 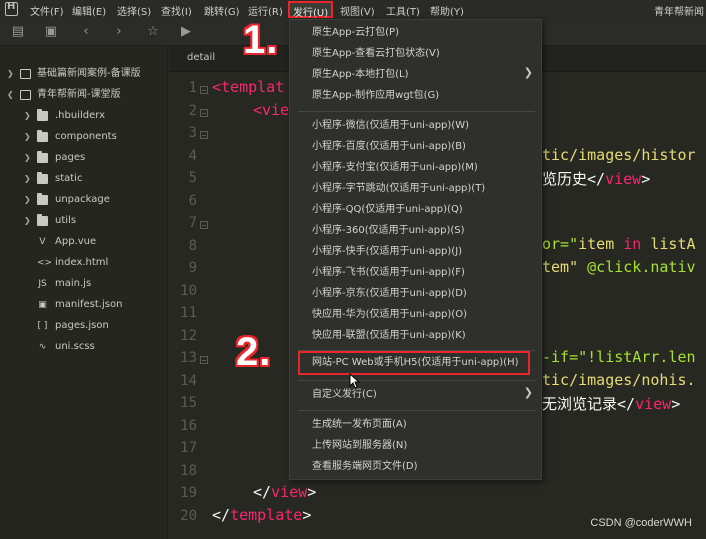 I want to click on watermark: CSDN @coderWWH, so click(x=641, y=523).